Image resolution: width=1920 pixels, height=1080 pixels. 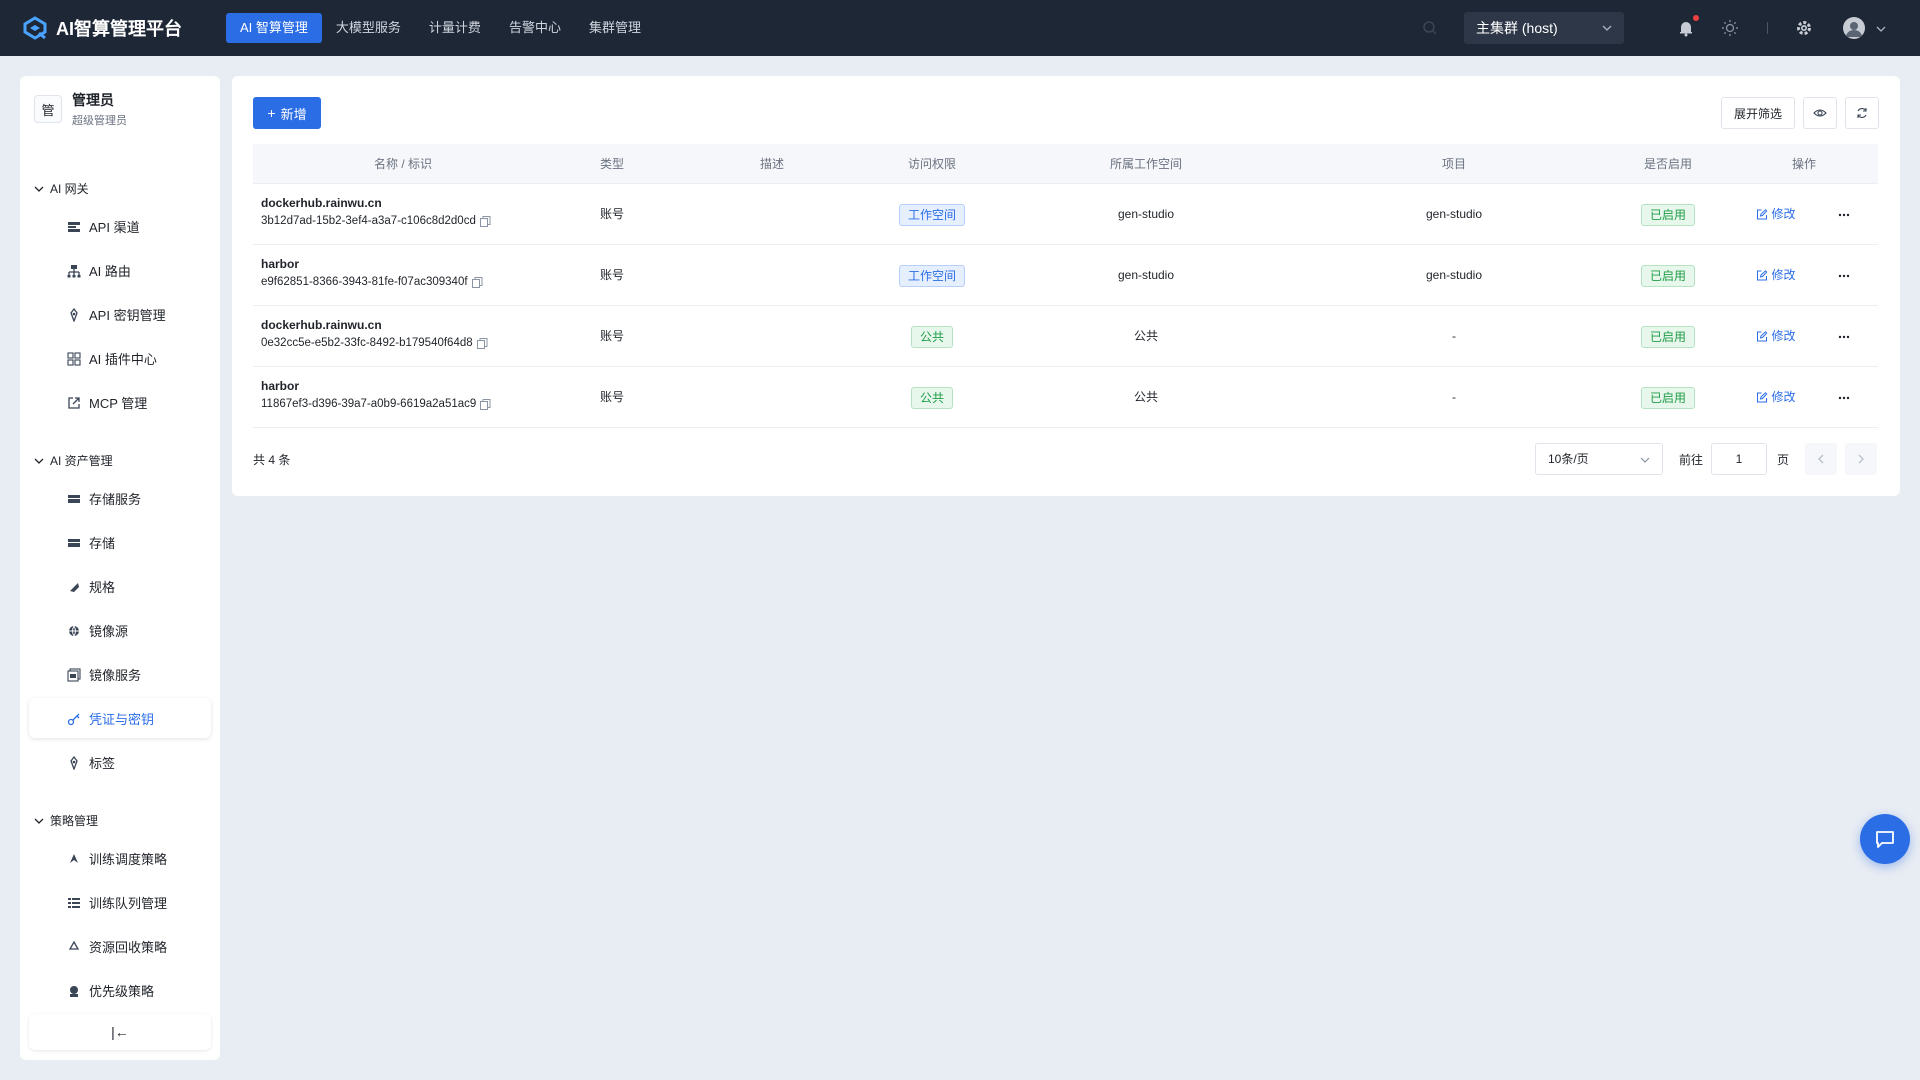 I want to click on brand: AI智算管理平台, so click(x=112, y=28).